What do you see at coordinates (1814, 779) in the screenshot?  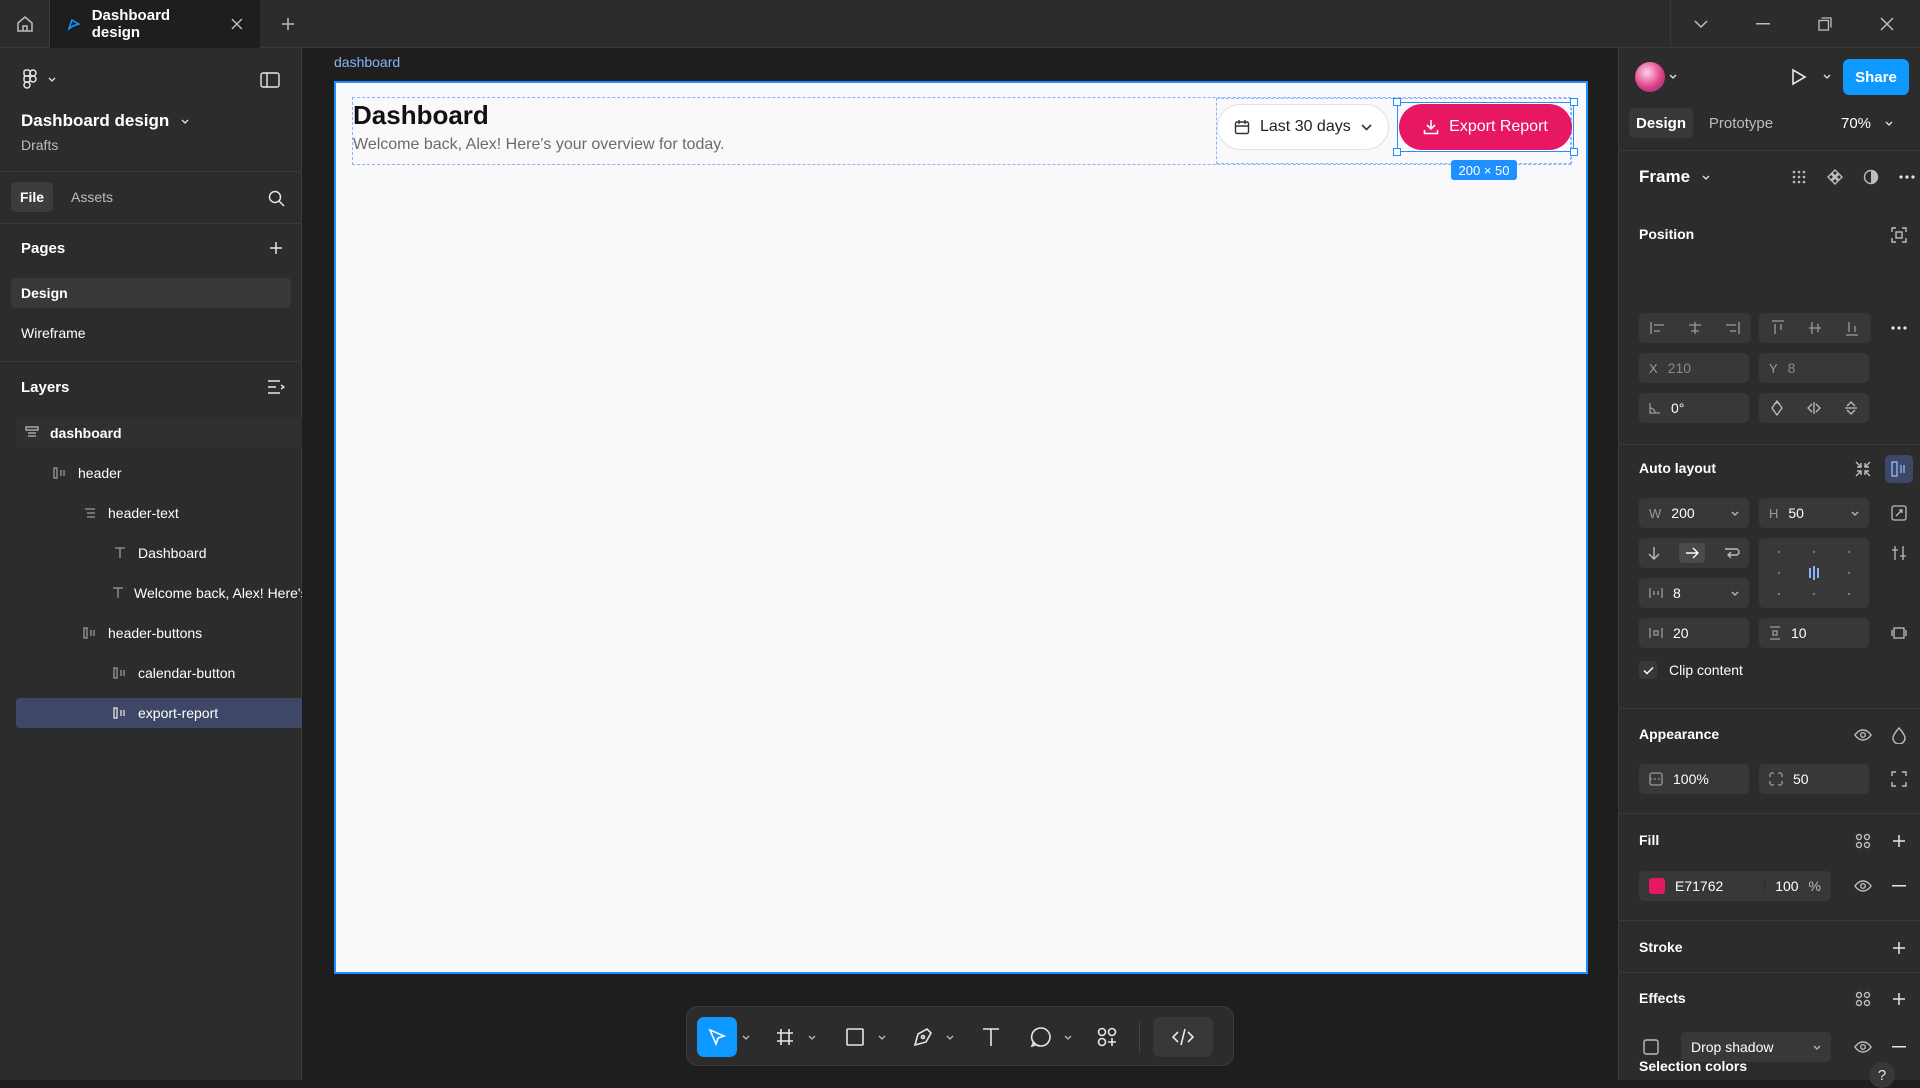 I see `corner-radius-field: 50` at bounding box center [1814, 779].